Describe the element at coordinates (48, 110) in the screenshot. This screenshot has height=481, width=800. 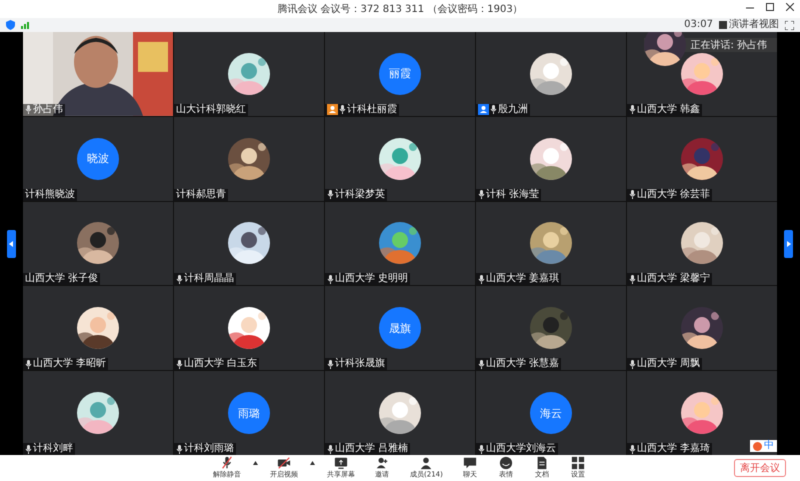
I see `name-text: 孙占伟` at that location.